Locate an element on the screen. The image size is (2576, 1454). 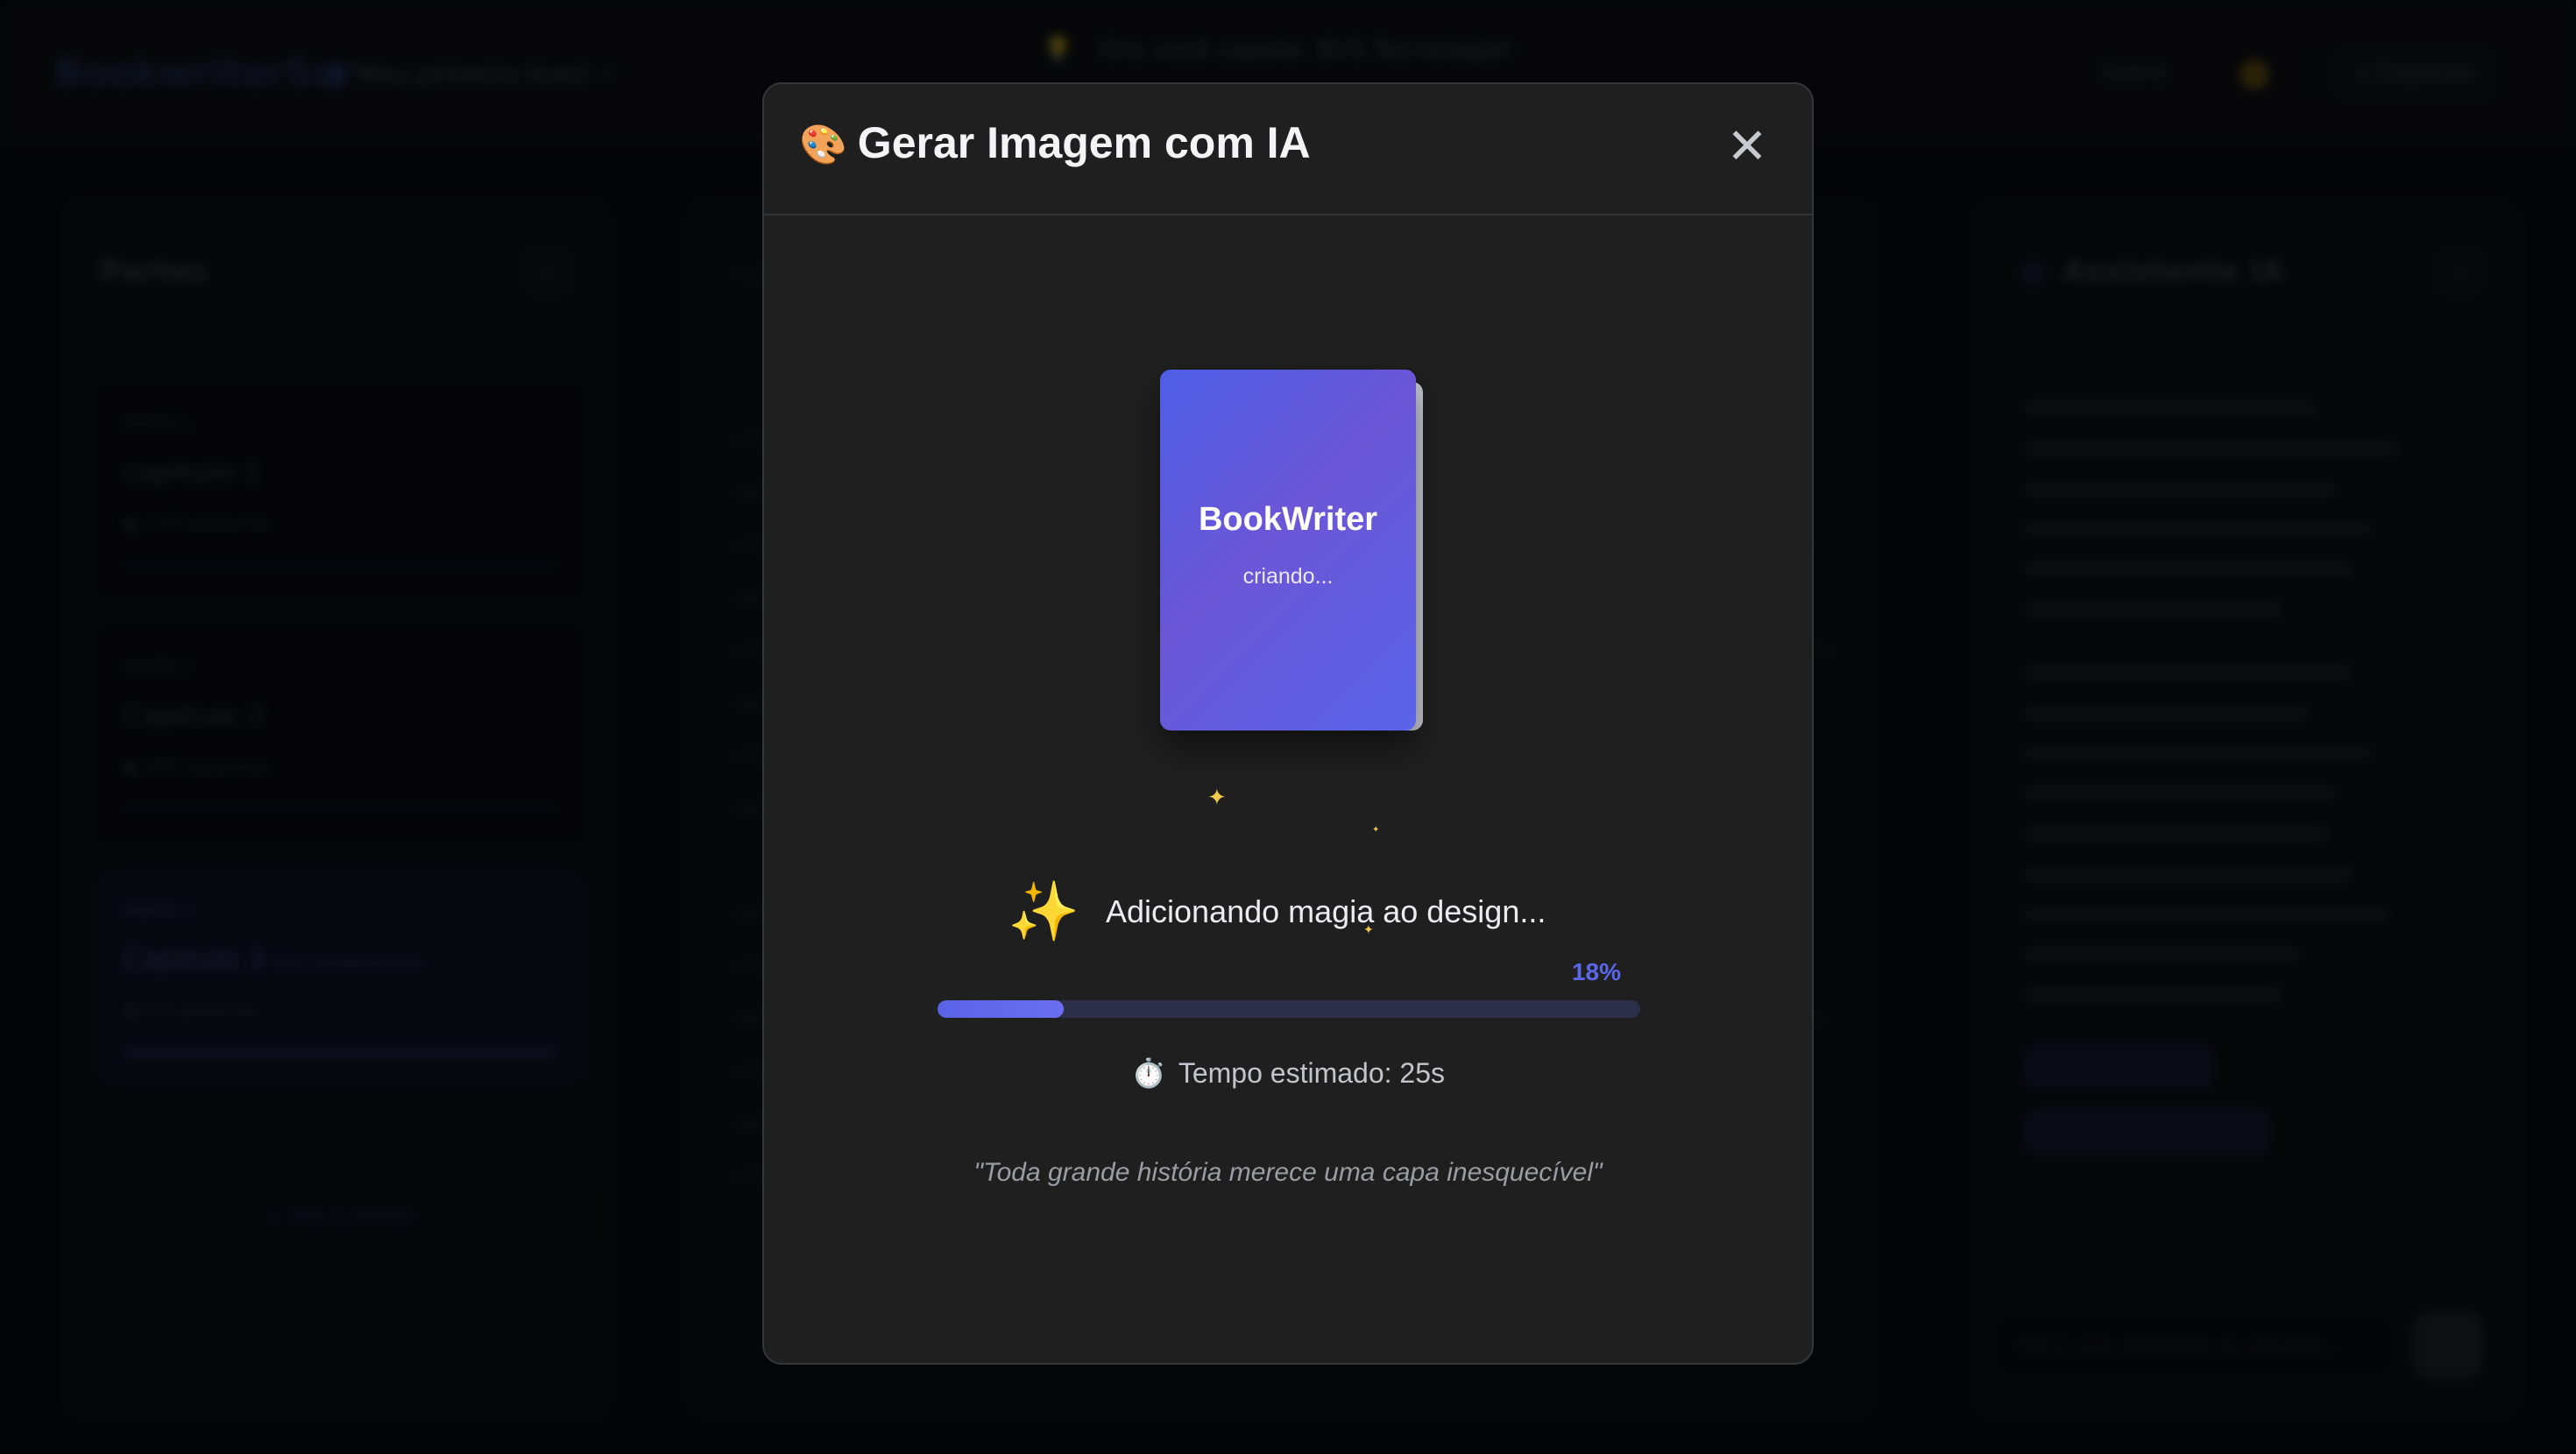
timer-icon: ⏱️ is located at coordinates (1148, 1073).